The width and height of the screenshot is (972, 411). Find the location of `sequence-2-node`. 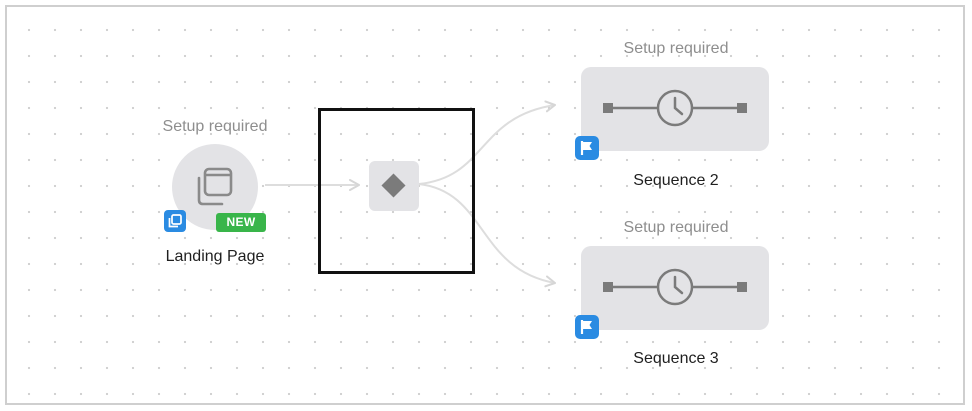

sequence-2-node is located at coordinates (675, 109).